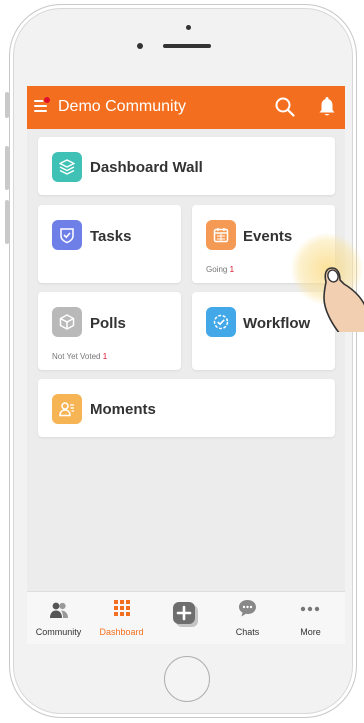  I want to click on events-label: Events, so click(268, 236).